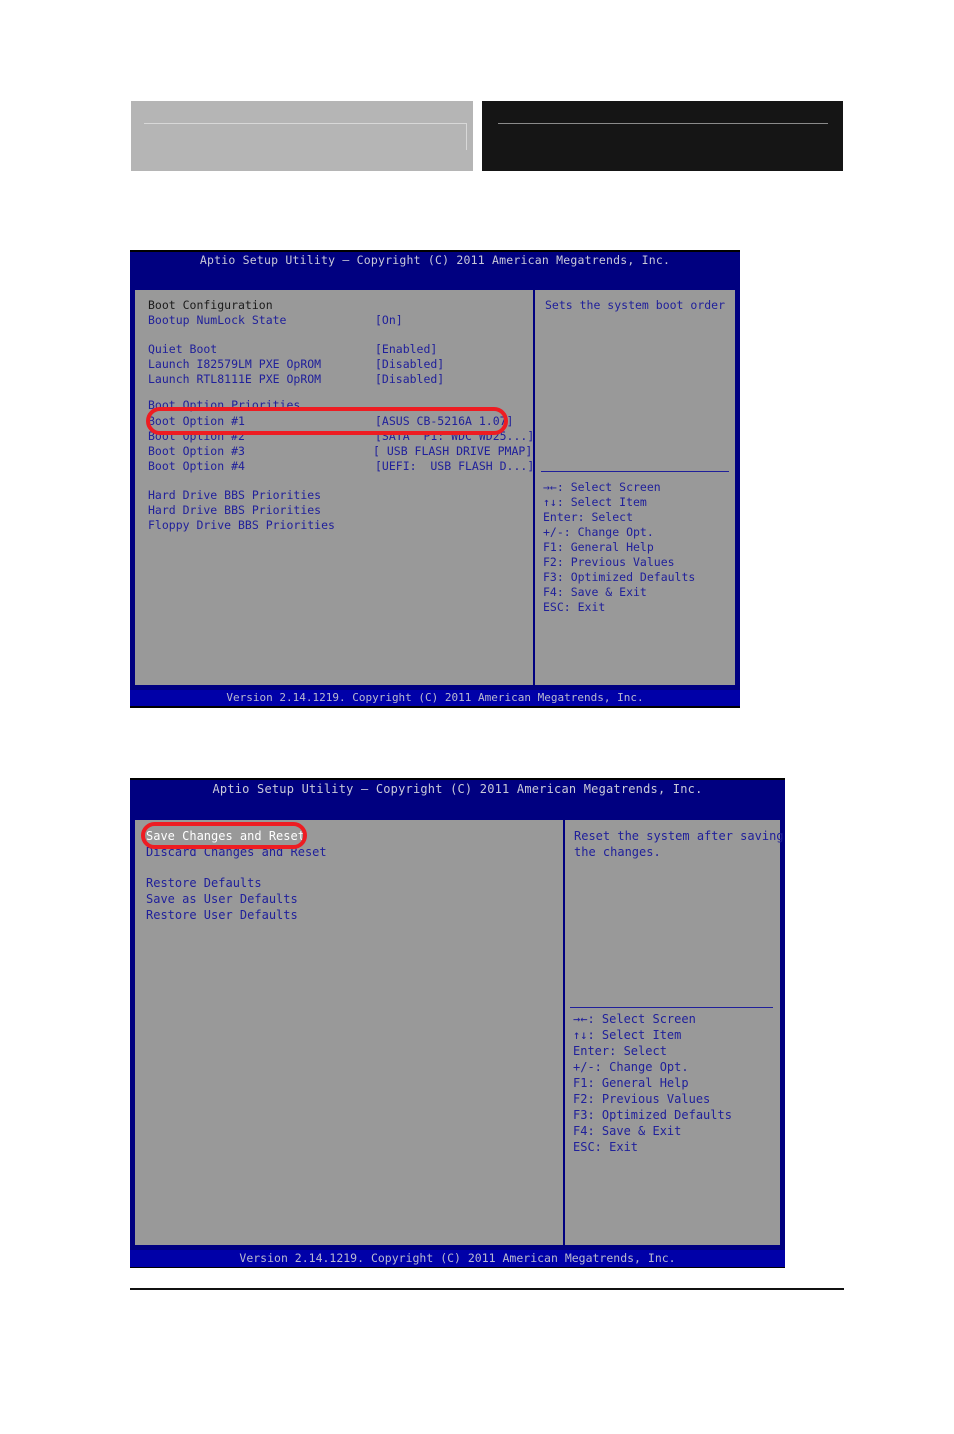 The image size is (954, 1434). What do you see at coordinates (196, 451) in the screenshot?
I see `boot-option-3-label: Boot Option #3` at bounding box center [196, 451].